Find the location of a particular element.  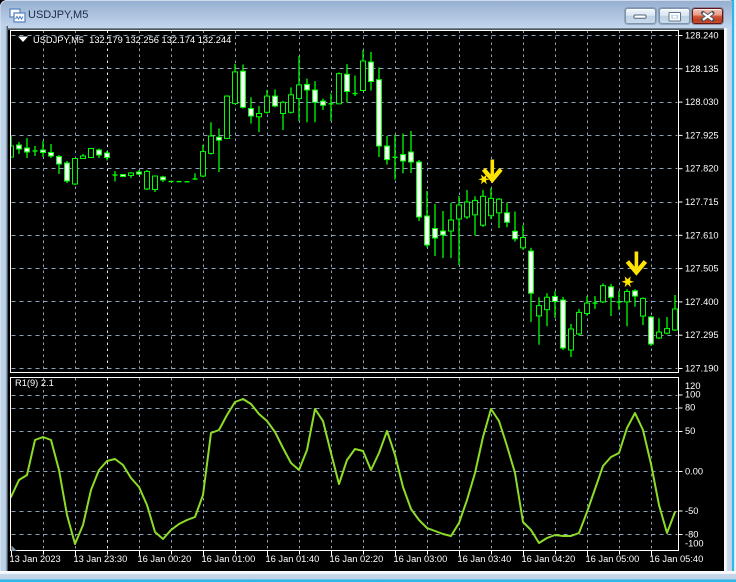

svg-text: R1(9) 2.1 is located at coordinates (34, 383).